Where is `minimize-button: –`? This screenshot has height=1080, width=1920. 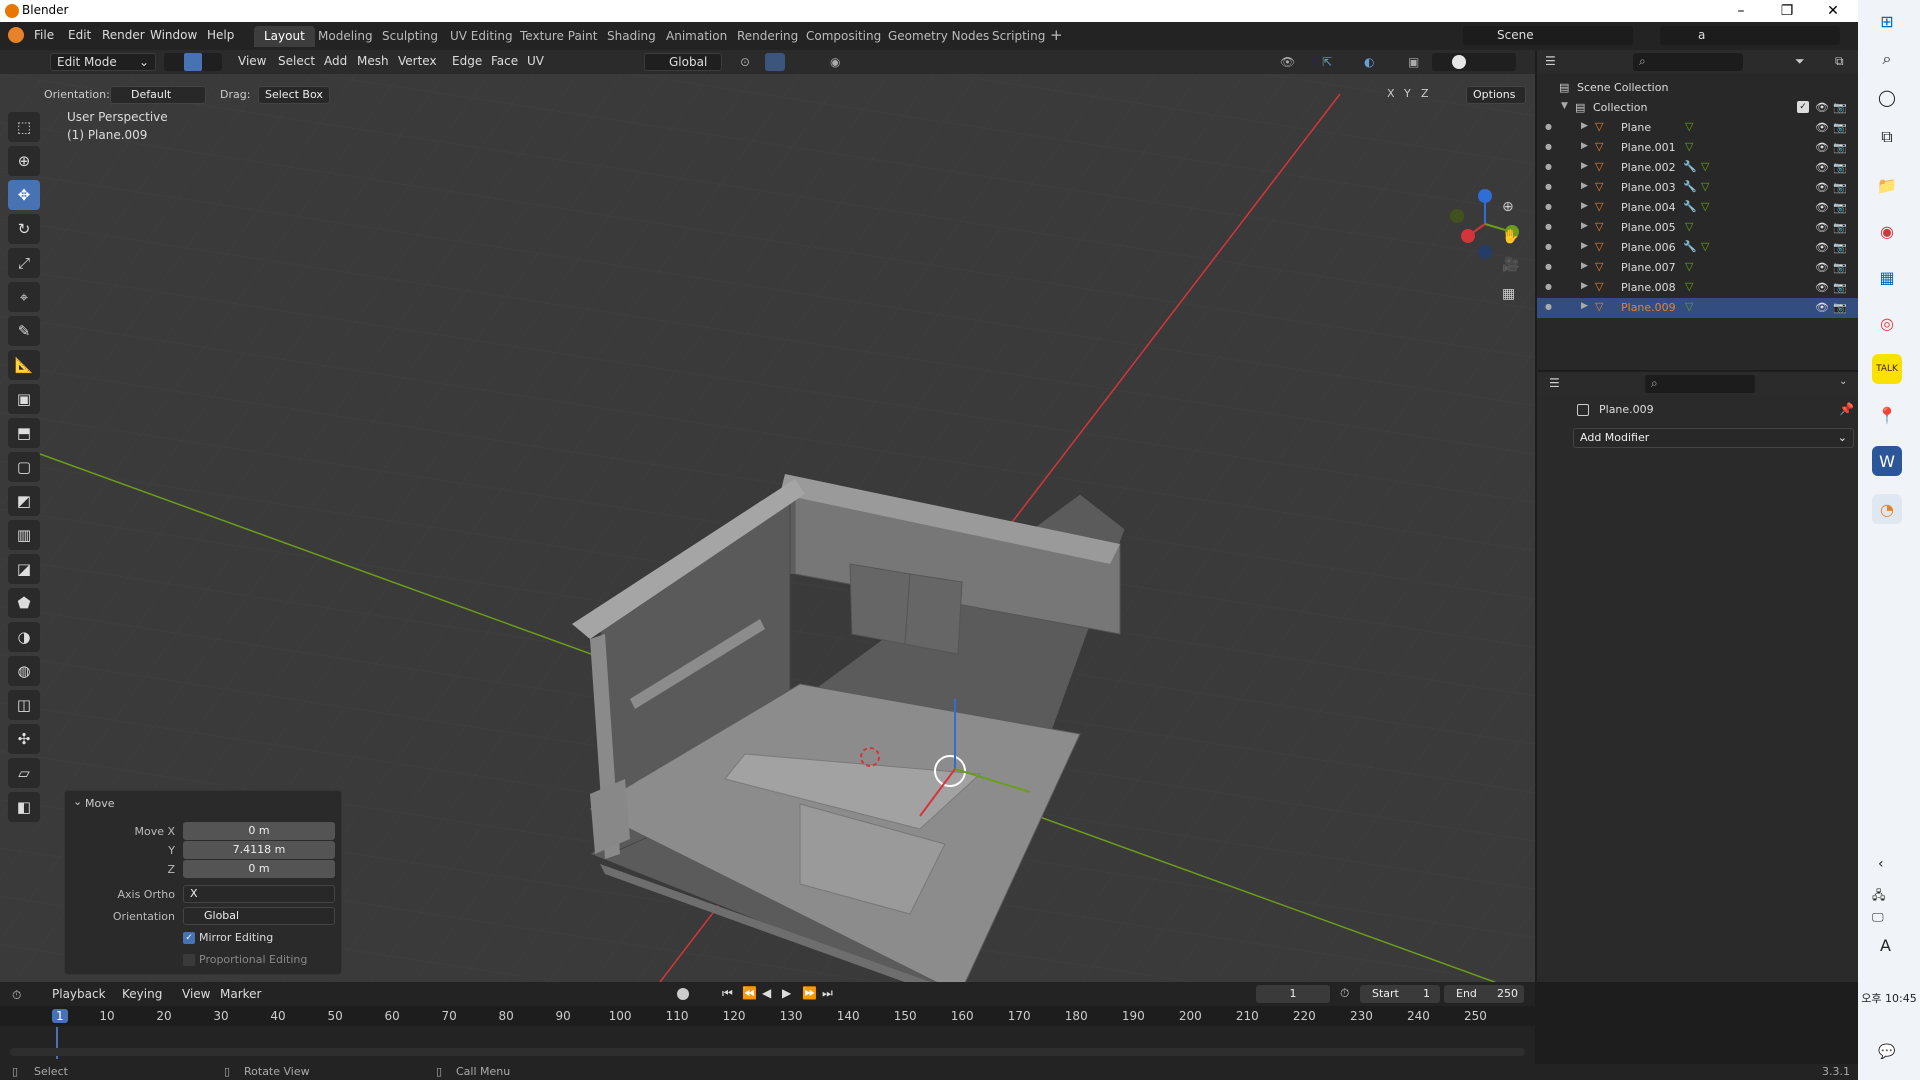
minimize-button: – is located at coordinates (1741, 11).